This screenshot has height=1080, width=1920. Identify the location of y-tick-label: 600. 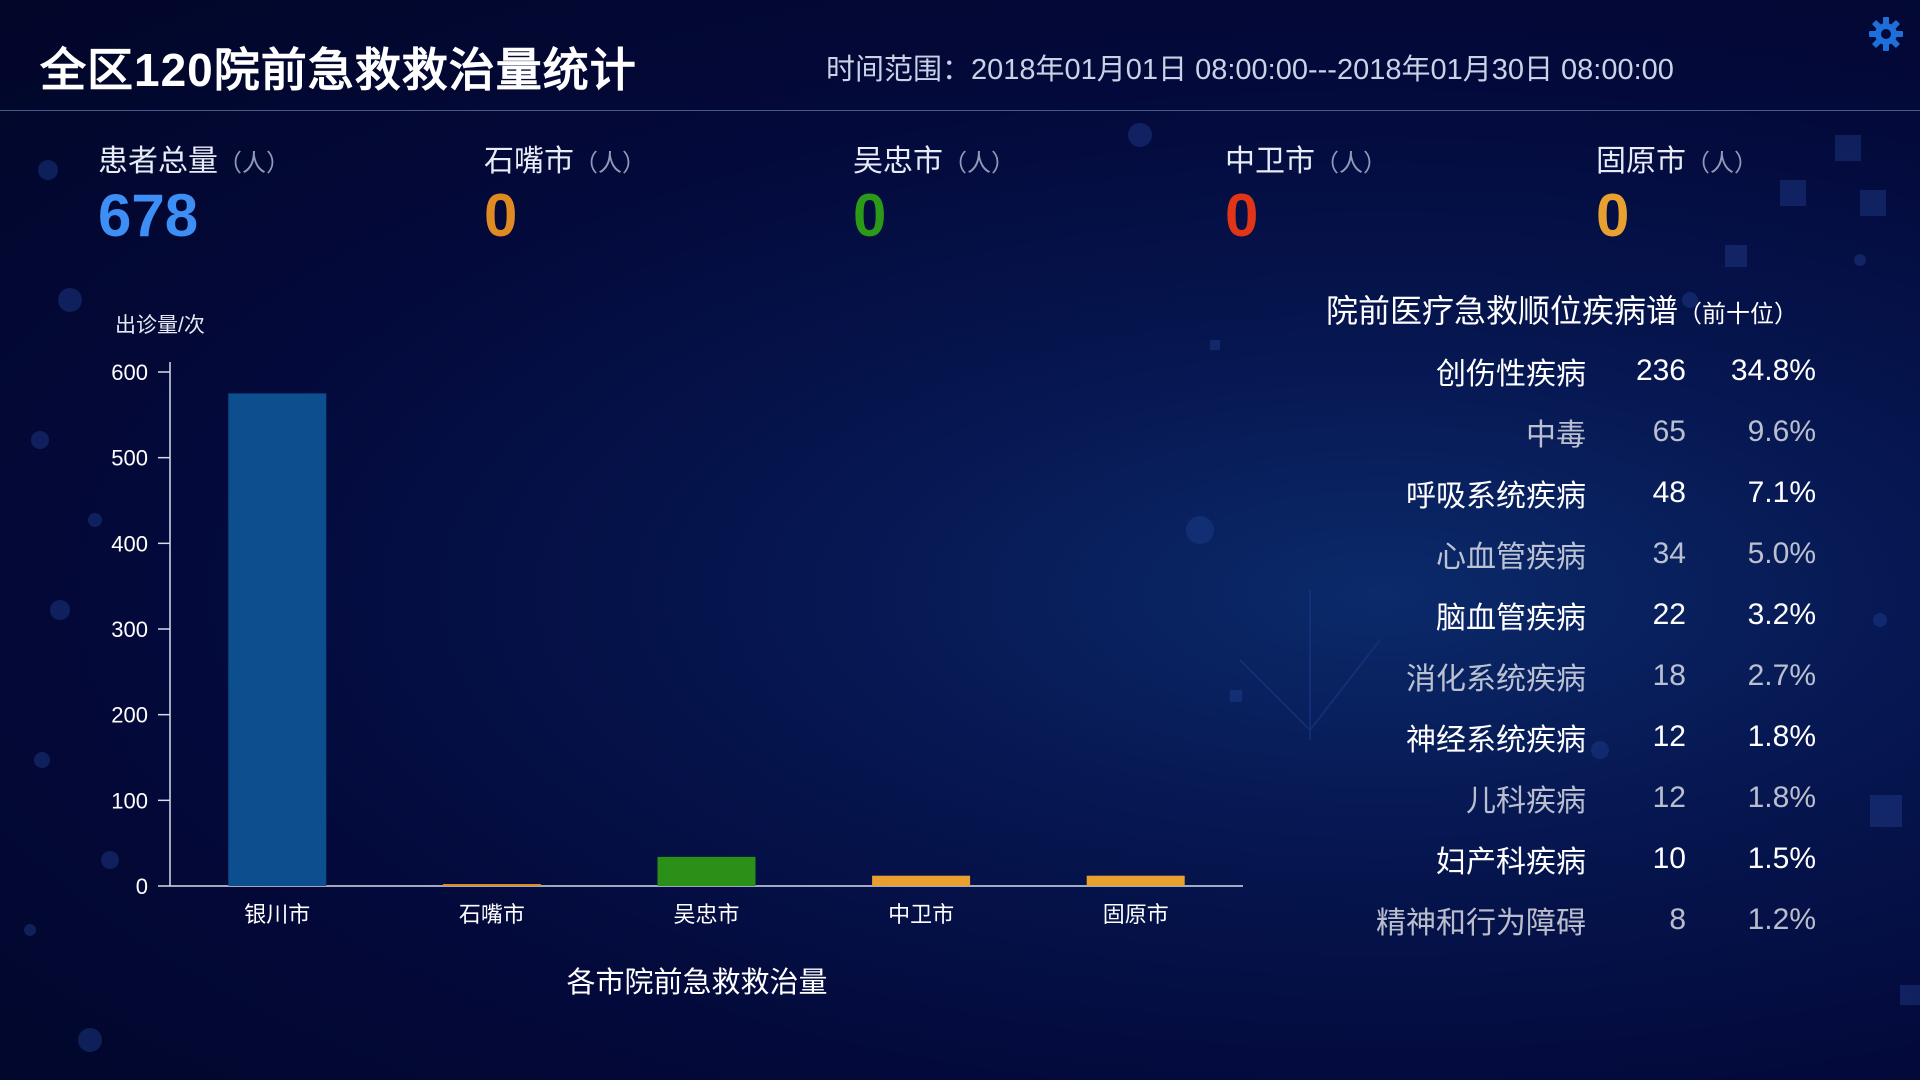
(129, 372).